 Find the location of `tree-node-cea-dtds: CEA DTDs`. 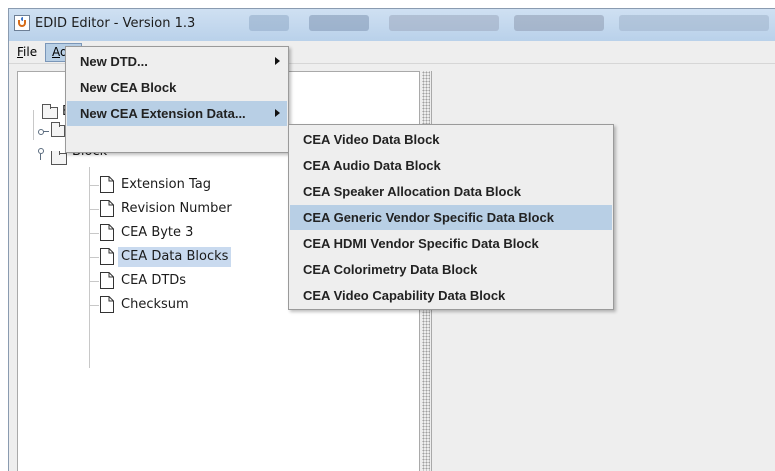

tree-node-cea-dtds: CEA DTDs is located at coordinates (200, 281).